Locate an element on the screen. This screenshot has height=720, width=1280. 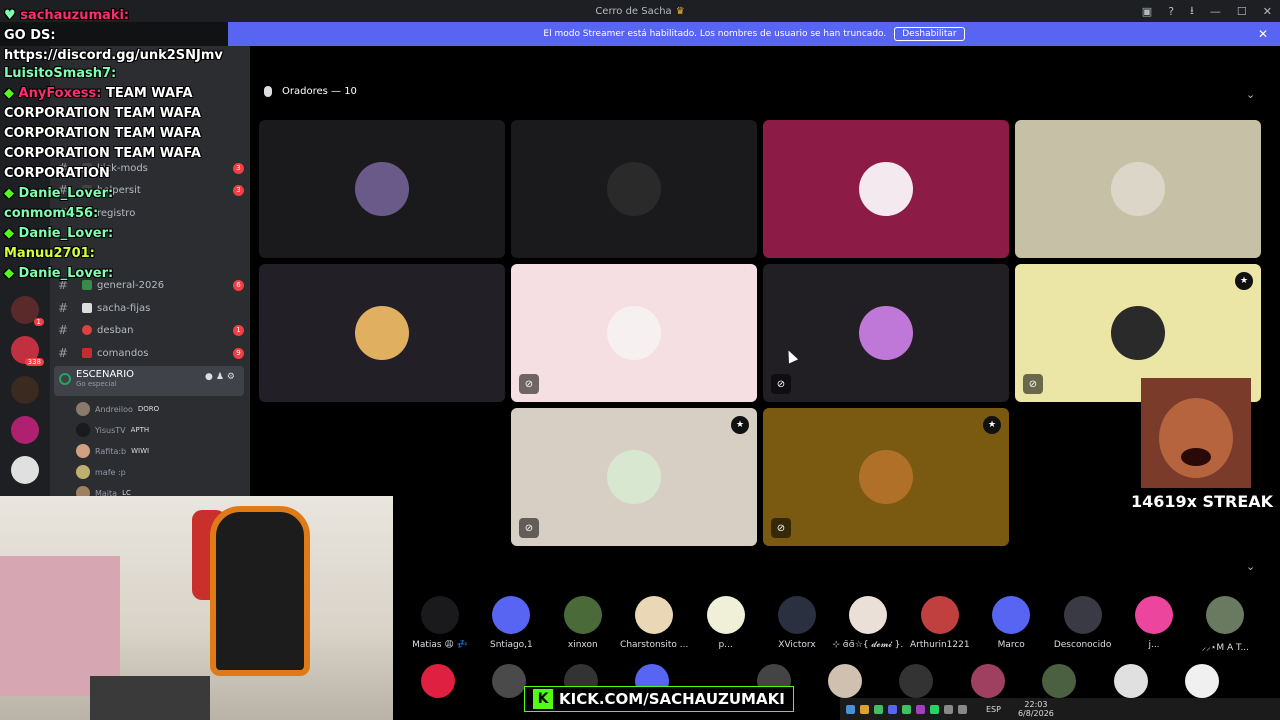
server-icon: 1 is located at coordinates (27, 311).